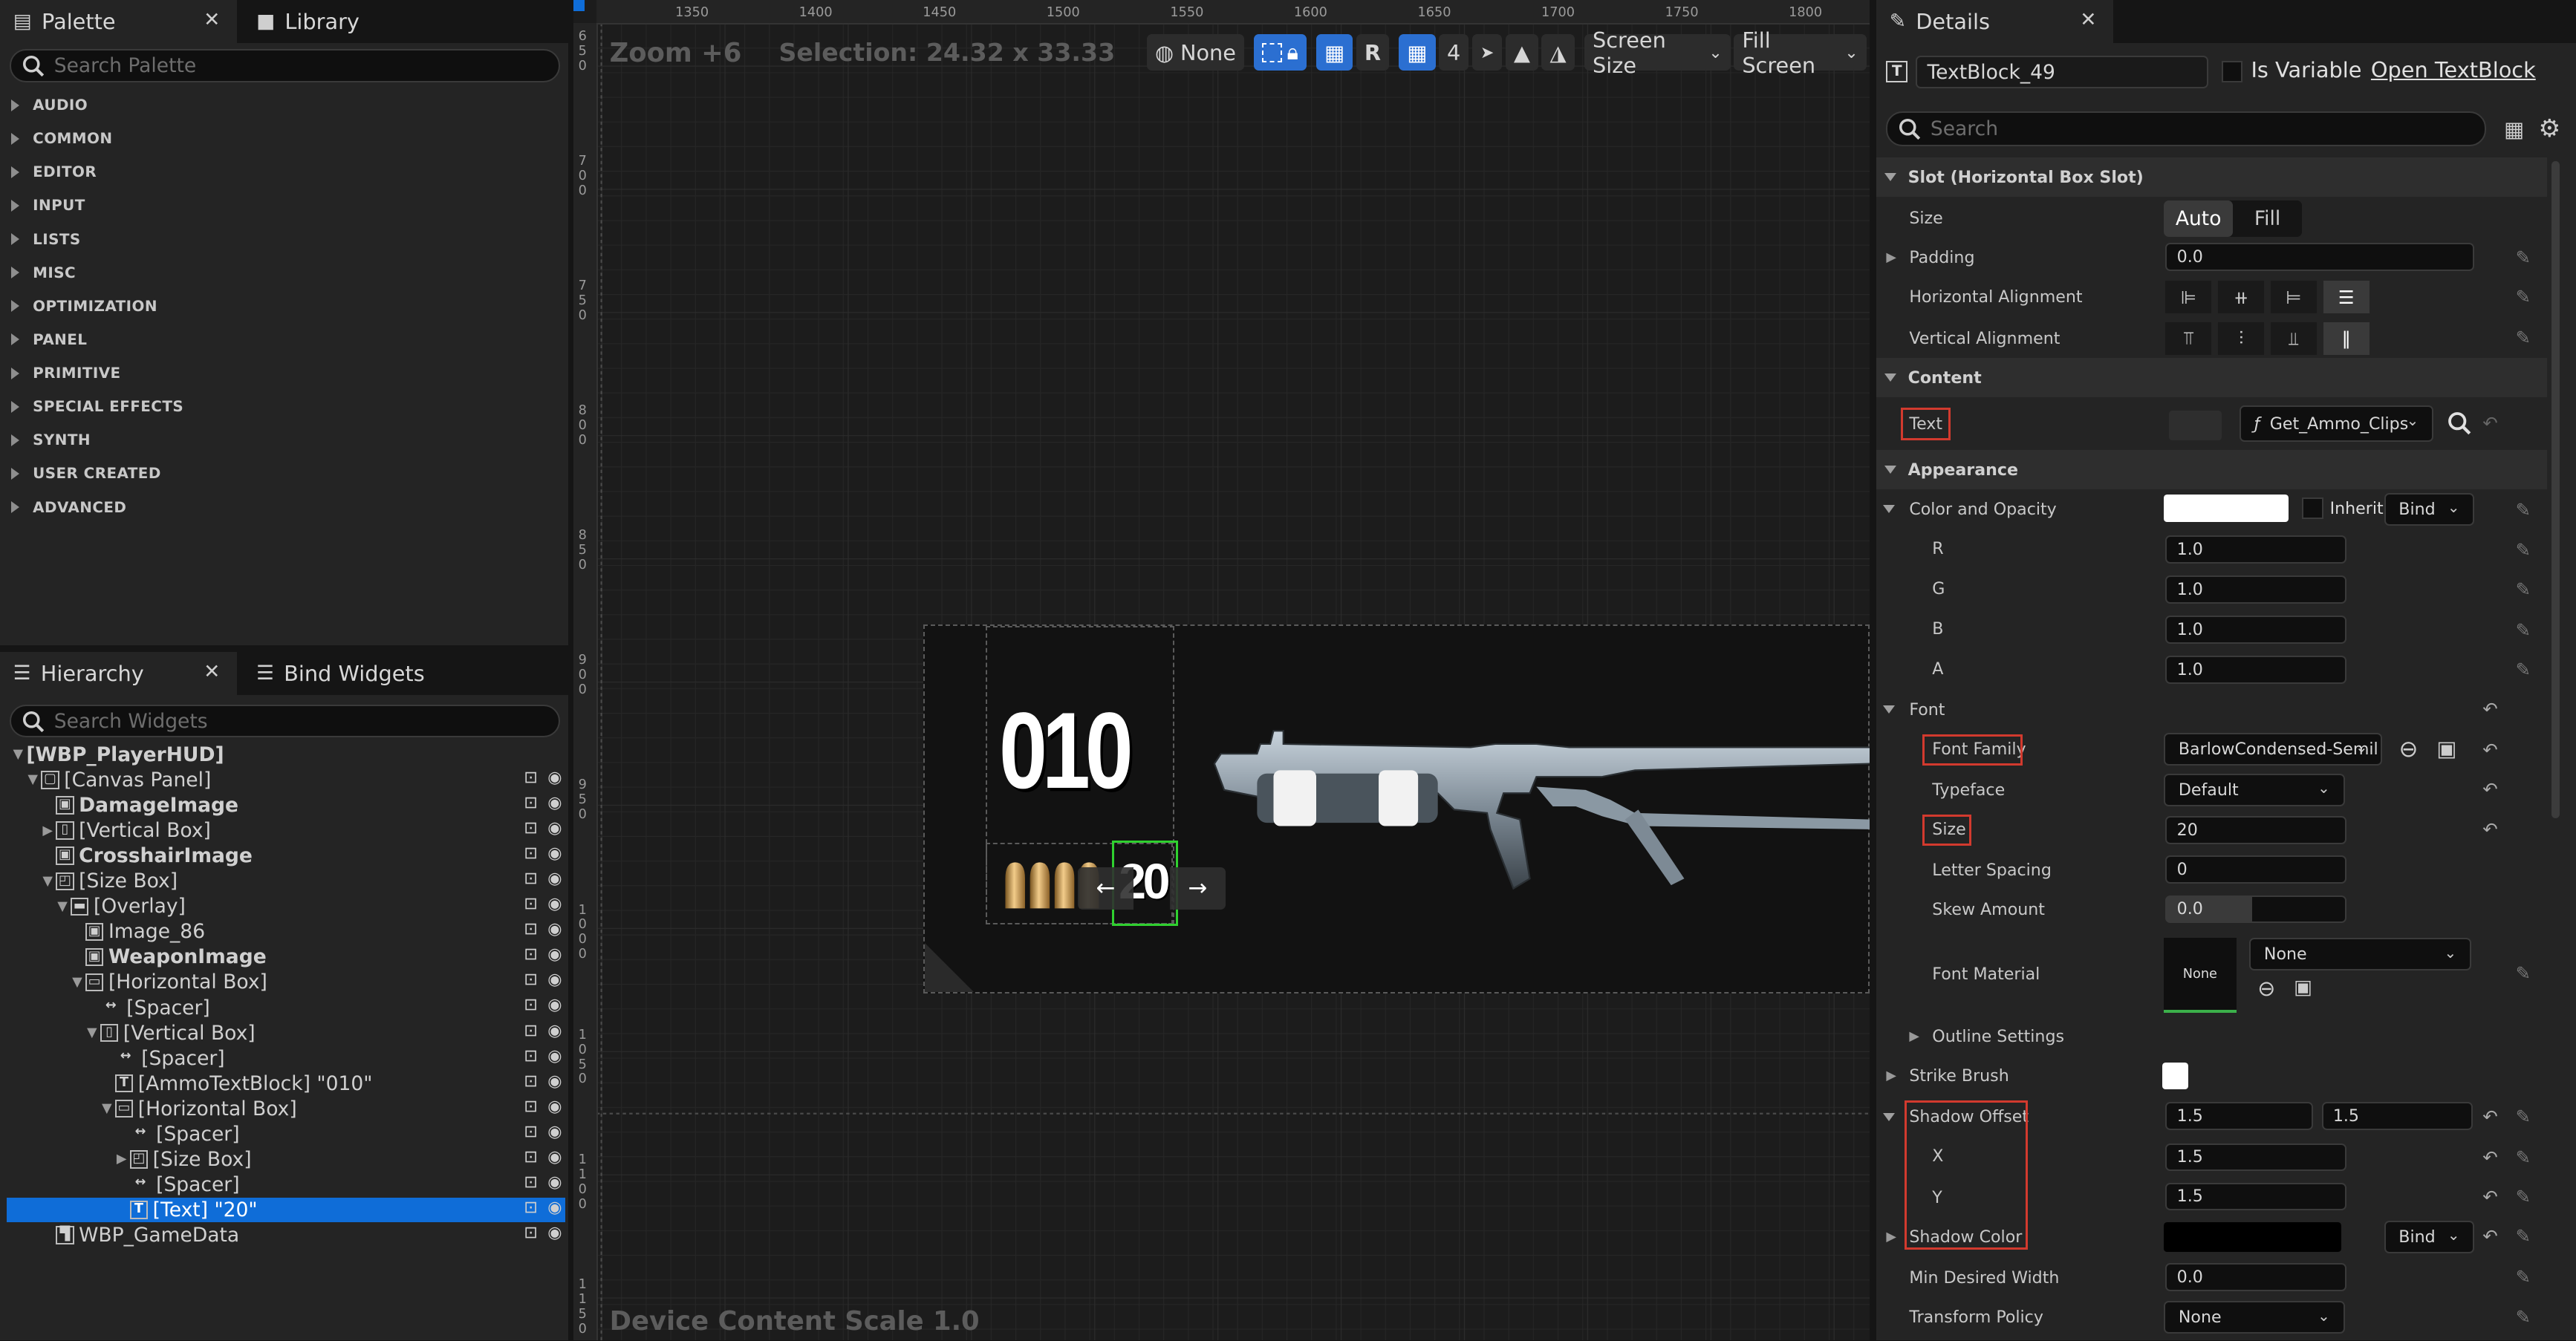 Image resolution: width=2576 pixels, height=1341 pixels. I want to click on tree-row: ▼ ▬ [Overlay] ⊡ ◉, so click(286, 906).